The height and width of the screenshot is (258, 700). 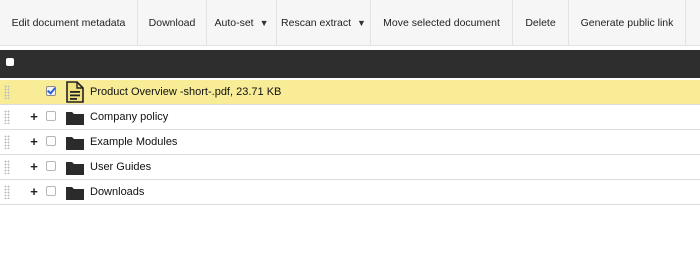 What do you see at coordinates (10, 62) in the screenshot?
I see `select-all-checkbox` at bounding box center [10, 62].